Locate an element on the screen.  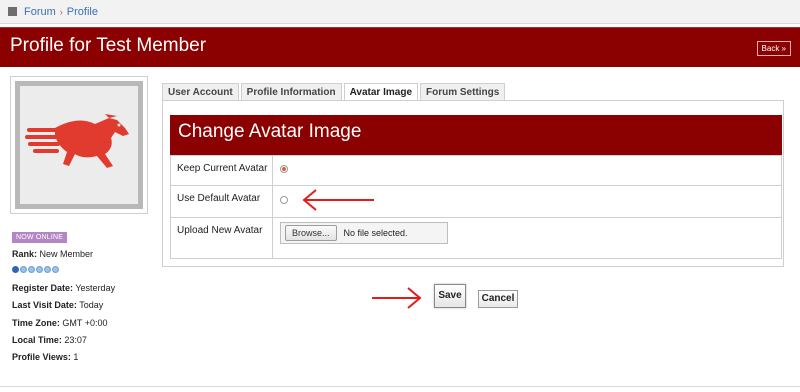
avatar-form-title: Change Avatar Image is located at coordinates (270, 131).